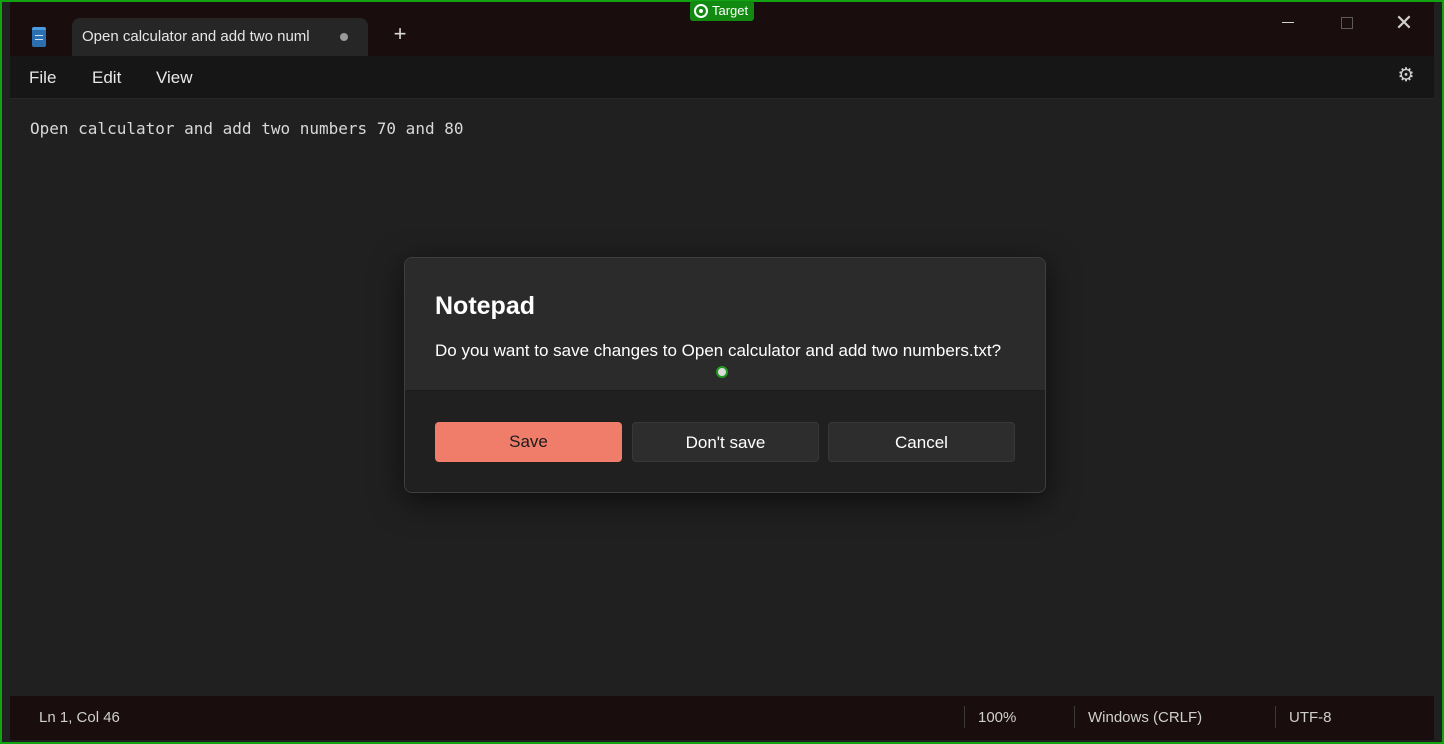 This screenshot has height=744, width=1444. Describe the element at coordinates (921, 442) in the screenshot. I see `cancel-button: Cancel` at that location.